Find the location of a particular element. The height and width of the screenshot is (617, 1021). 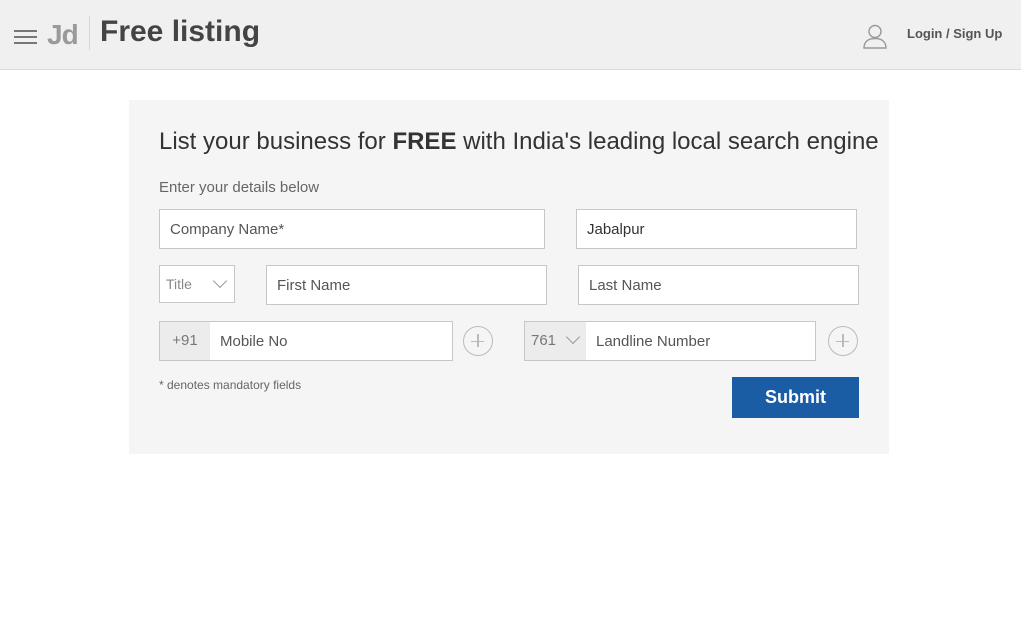

mobile-number-input is located at coordinates (331, 341).